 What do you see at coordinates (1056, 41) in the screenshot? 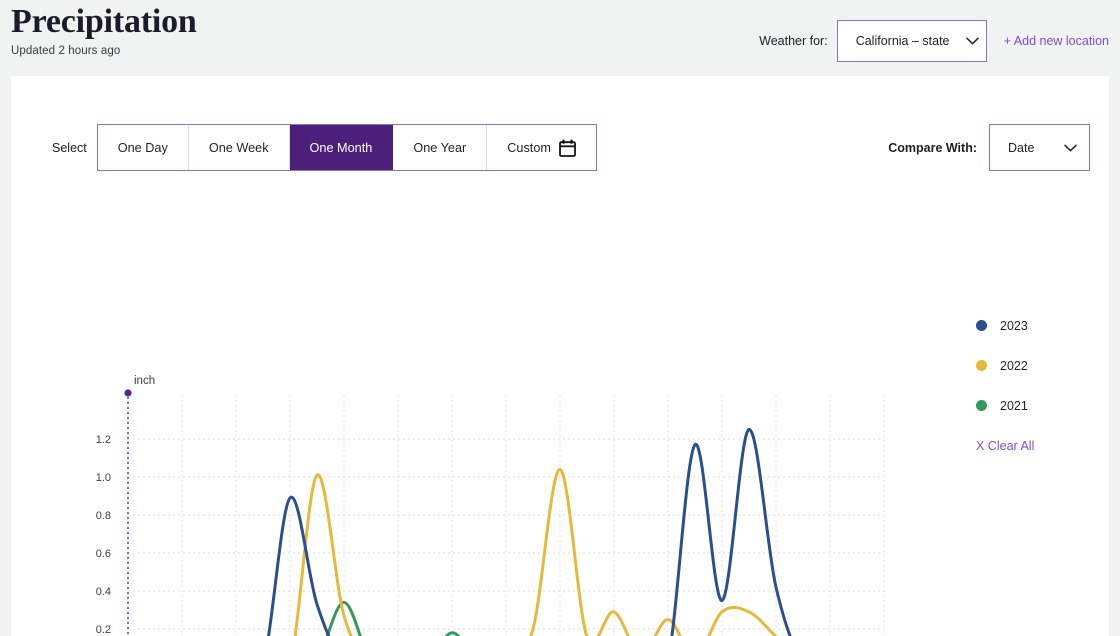
I see `add-new-location-link: + Add new location` at bounding box center [1056, 41].